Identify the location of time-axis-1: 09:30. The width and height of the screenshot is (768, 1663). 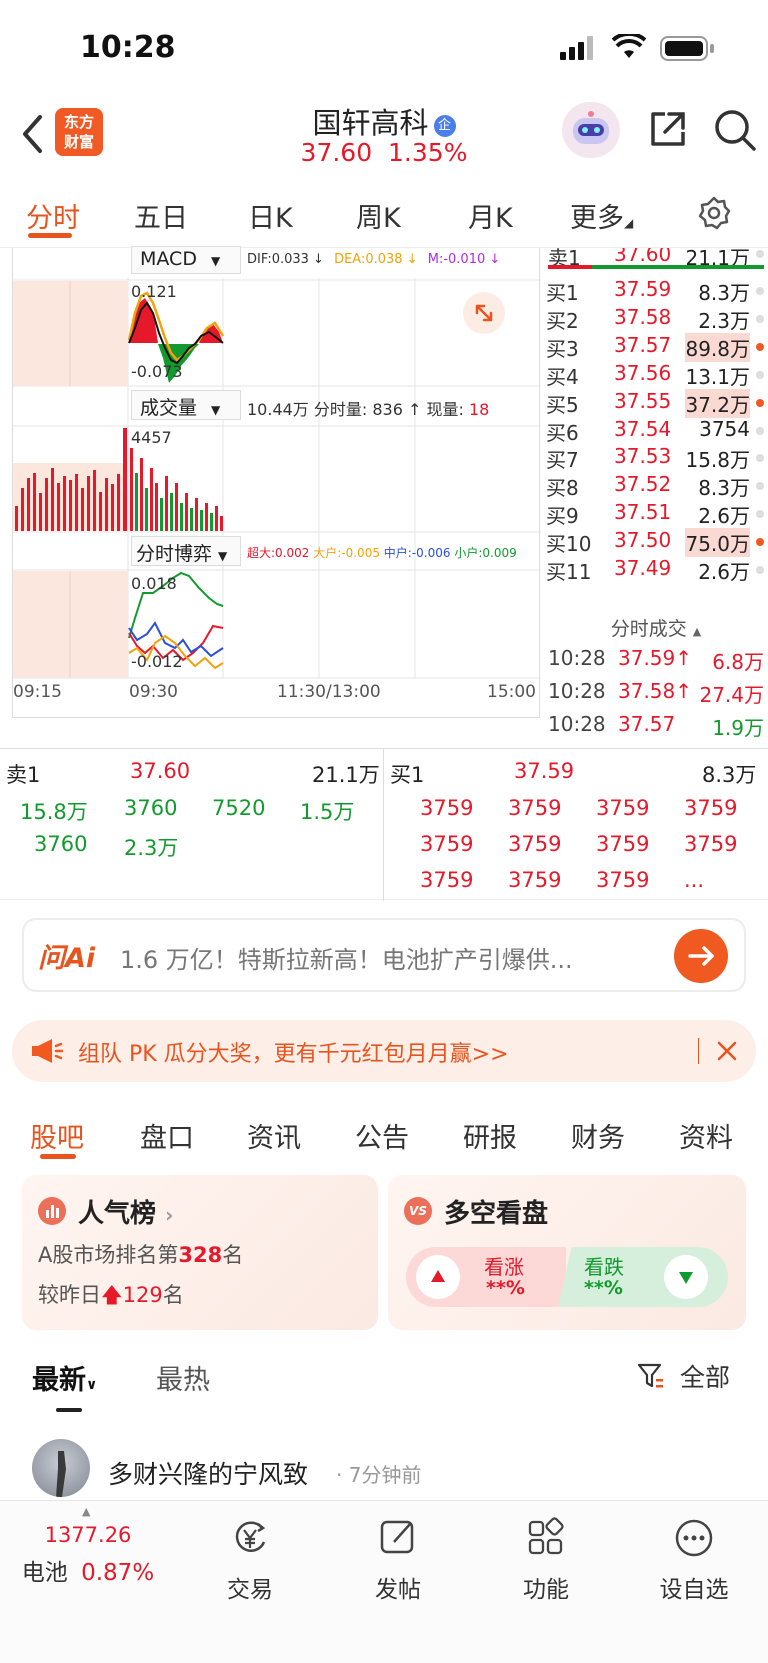
(153, 692).